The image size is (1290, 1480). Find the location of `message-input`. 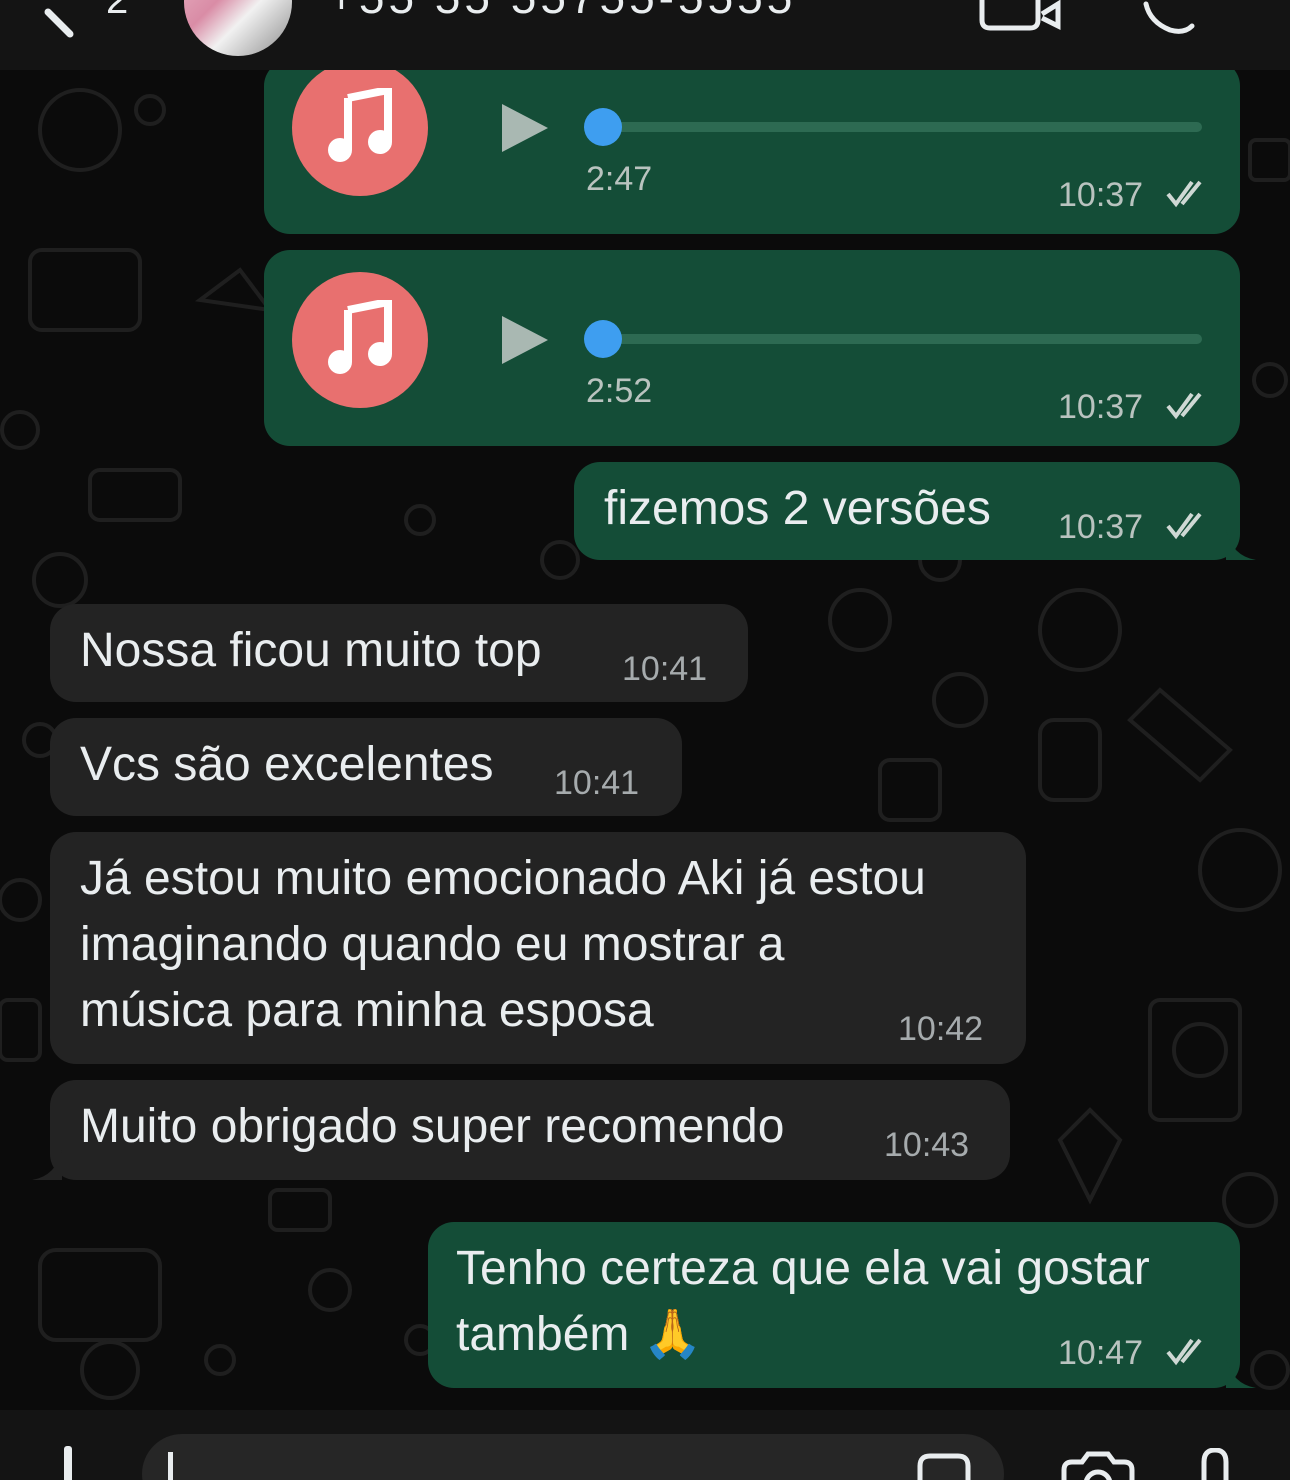

message-input is located at coordinates (573, 1457).